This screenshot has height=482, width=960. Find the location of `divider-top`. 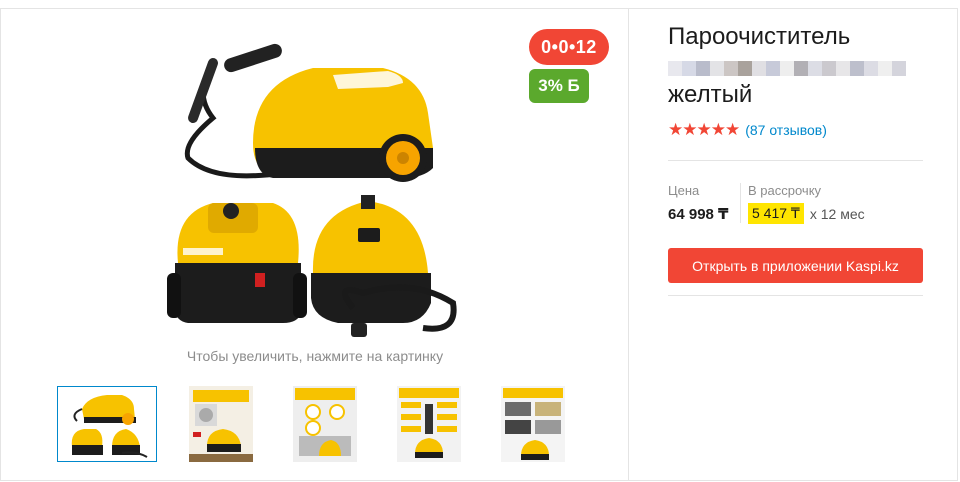

divider-top is located at coordinates (795, 160).